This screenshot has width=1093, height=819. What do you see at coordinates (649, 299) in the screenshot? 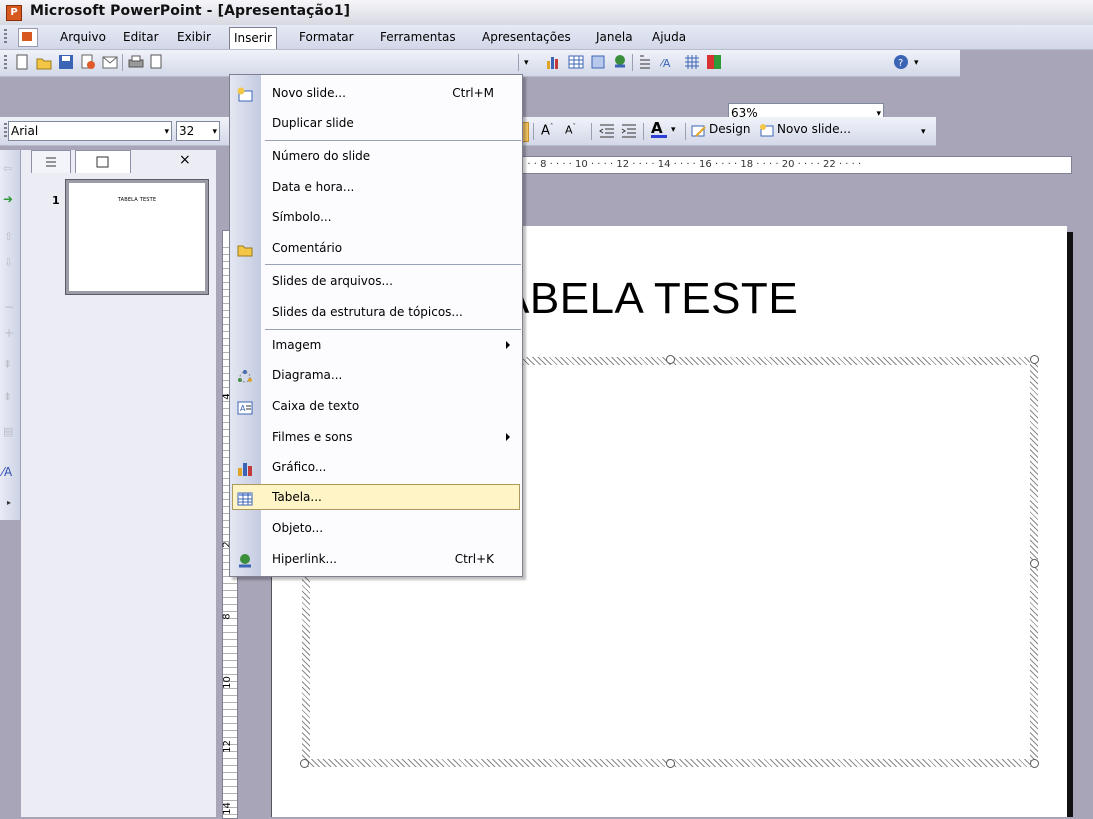
I see `slide-title: ABELA TESTE` at bounding box center [649, 299].